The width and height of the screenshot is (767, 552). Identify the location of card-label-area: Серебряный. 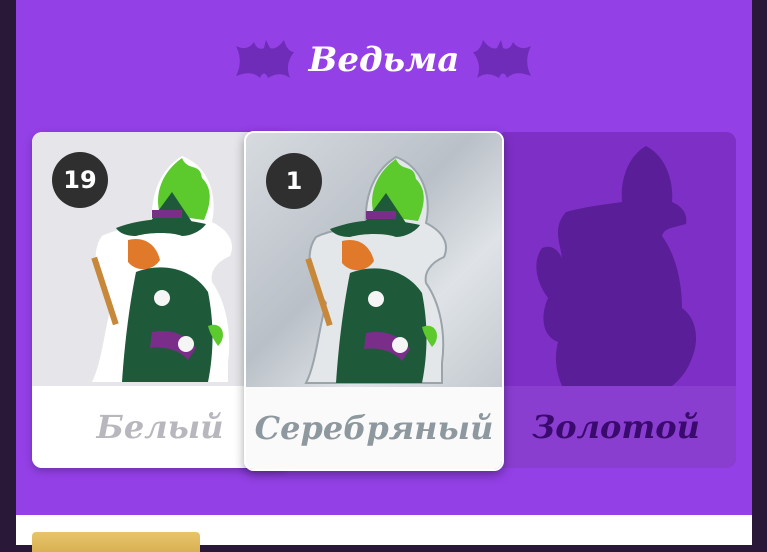
(374, 428).